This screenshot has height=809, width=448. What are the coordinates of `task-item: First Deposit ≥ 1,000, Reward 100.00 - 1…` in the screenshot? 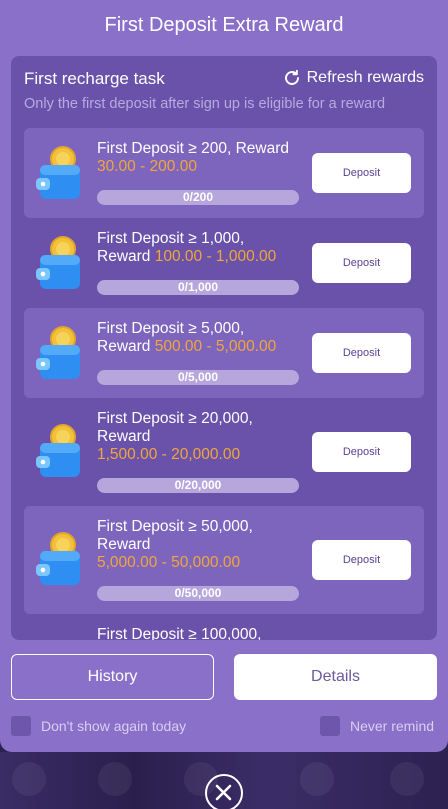 It's located at (224, 263).